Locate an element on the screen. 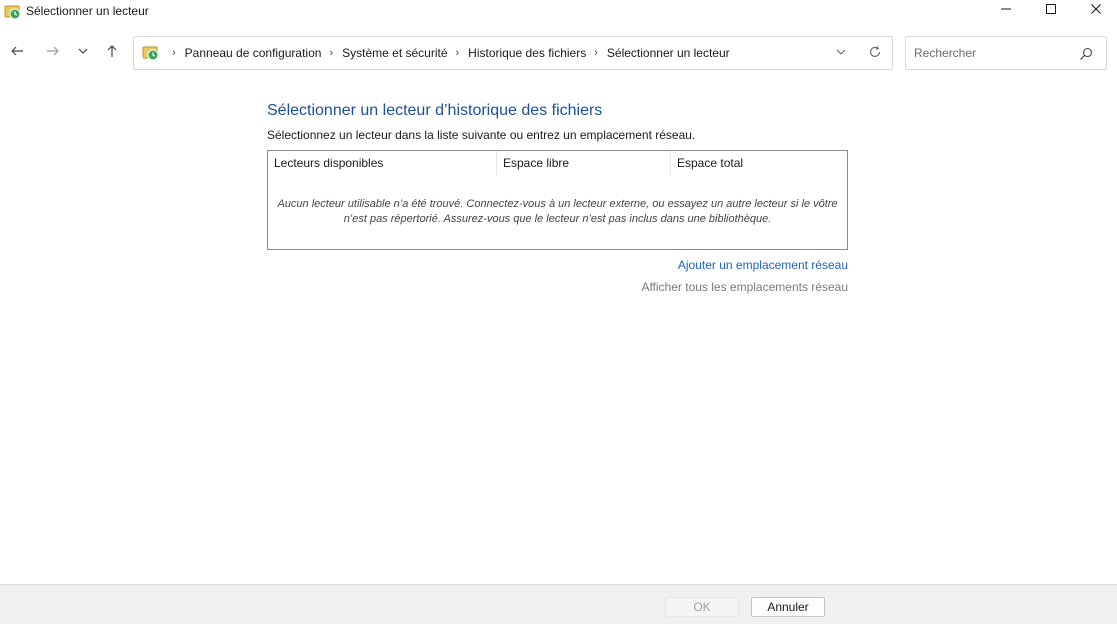 The image size is (1117, 624). forward-button is located at coordinates (53, 53).